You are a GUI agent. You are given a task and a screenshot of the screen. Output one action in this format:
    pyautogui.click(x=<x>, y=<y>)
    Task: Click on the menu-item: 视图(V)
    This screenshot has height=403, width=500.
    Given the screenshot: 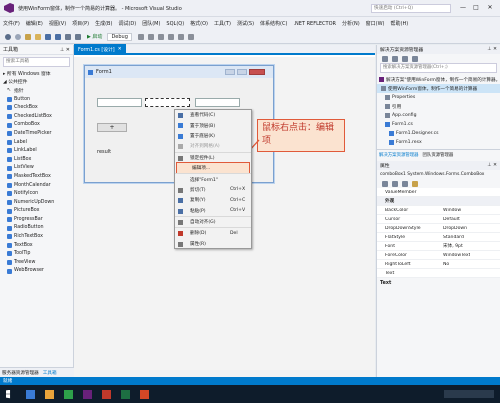 What is the action you would take?
    pyautogui.click(x=57, y=23)
    